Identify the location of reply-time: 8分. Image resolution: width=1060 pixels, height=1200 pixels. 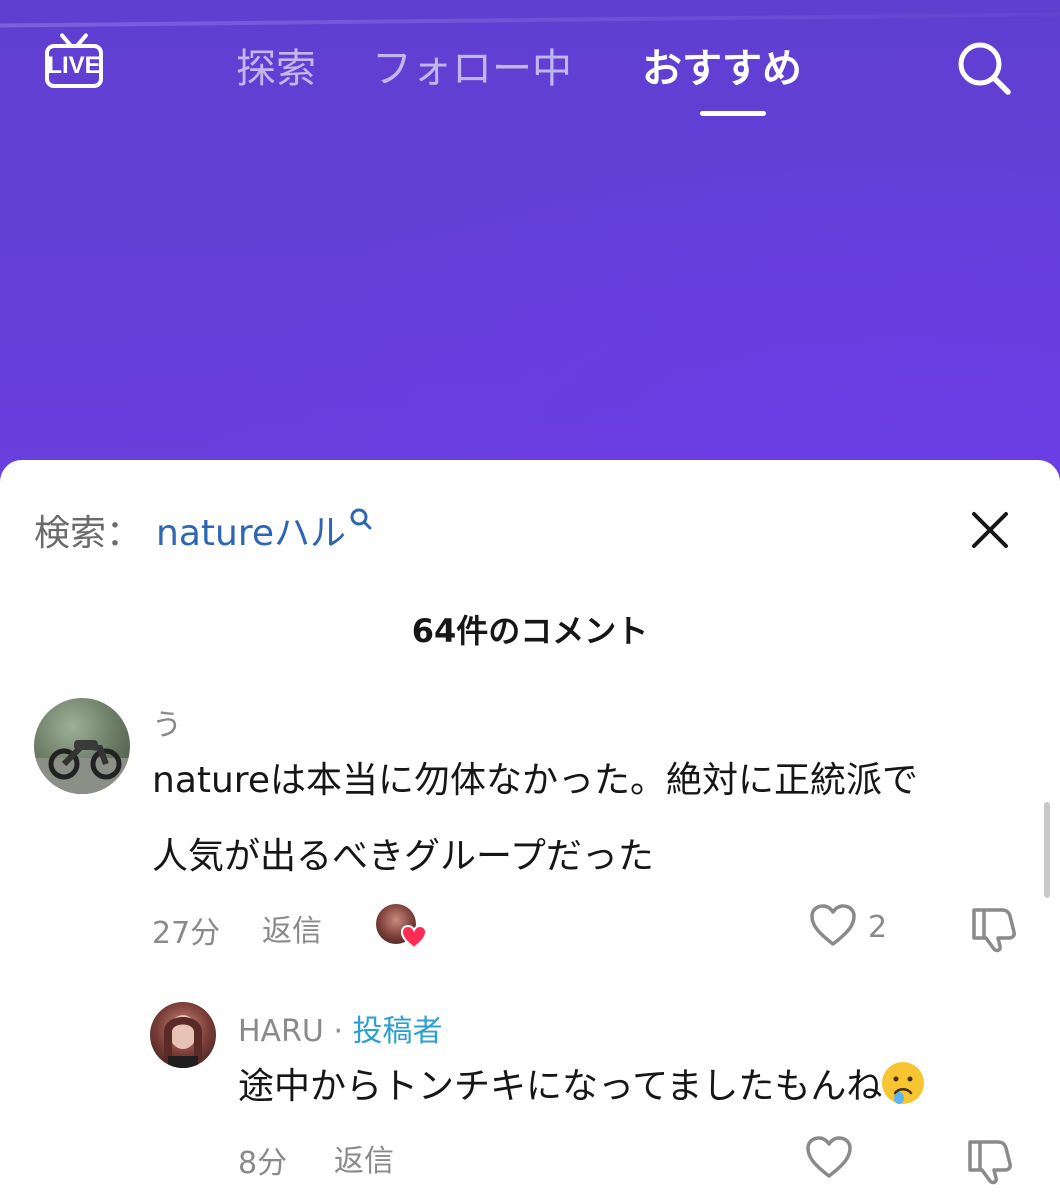
(263, 1163).